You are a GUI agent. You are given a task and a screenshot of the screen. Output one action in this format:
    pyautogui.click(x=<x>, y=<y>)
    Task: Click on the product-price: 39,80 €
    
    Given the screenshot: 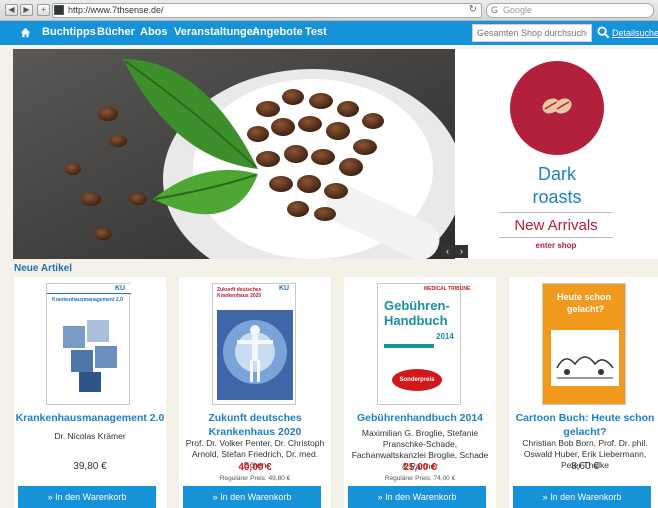 What is the action you would take?
    pyautogui.click(x=90, y=466)
    